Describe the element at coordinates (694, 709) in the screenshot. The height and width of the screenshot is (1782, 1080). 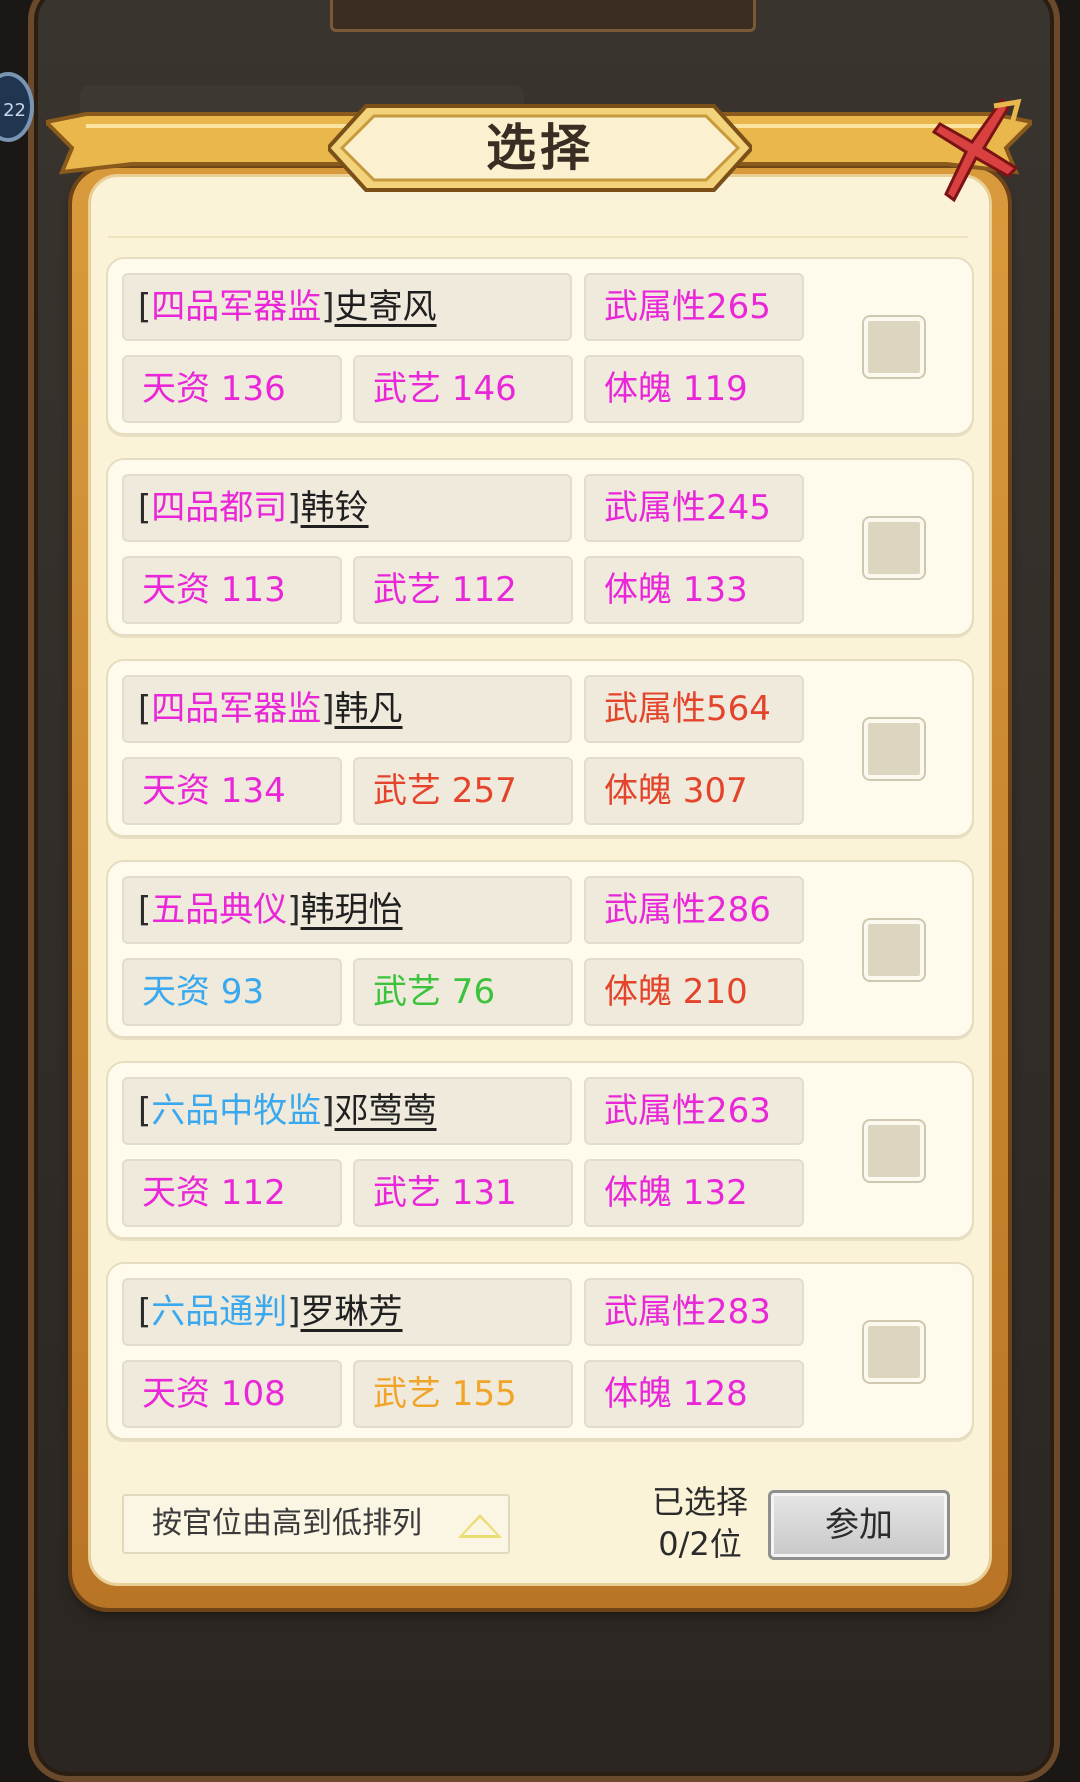
I see `martial-attribute: 武属性564` at that location.